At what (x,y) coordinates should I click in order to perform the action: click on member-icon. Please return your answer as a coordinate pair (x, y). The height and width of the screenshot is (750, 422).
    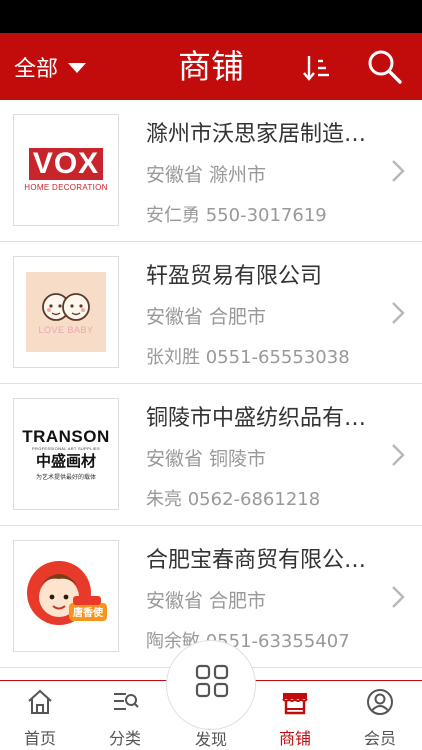
    Looking at the image, I should click on (380, 702).